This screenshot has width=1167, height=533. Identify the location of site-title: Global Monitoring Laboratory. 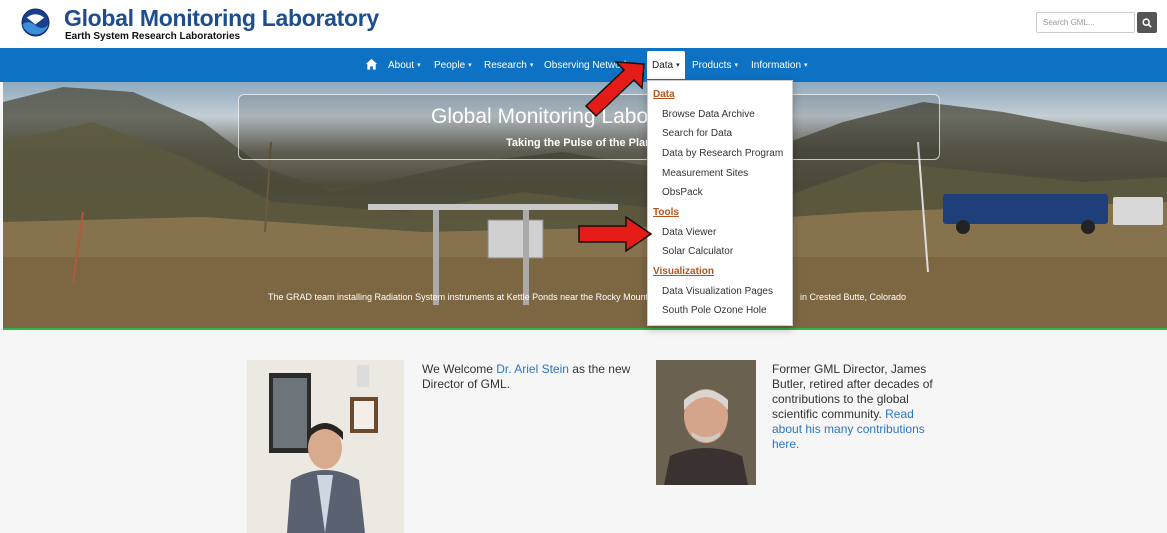
(221, 18).